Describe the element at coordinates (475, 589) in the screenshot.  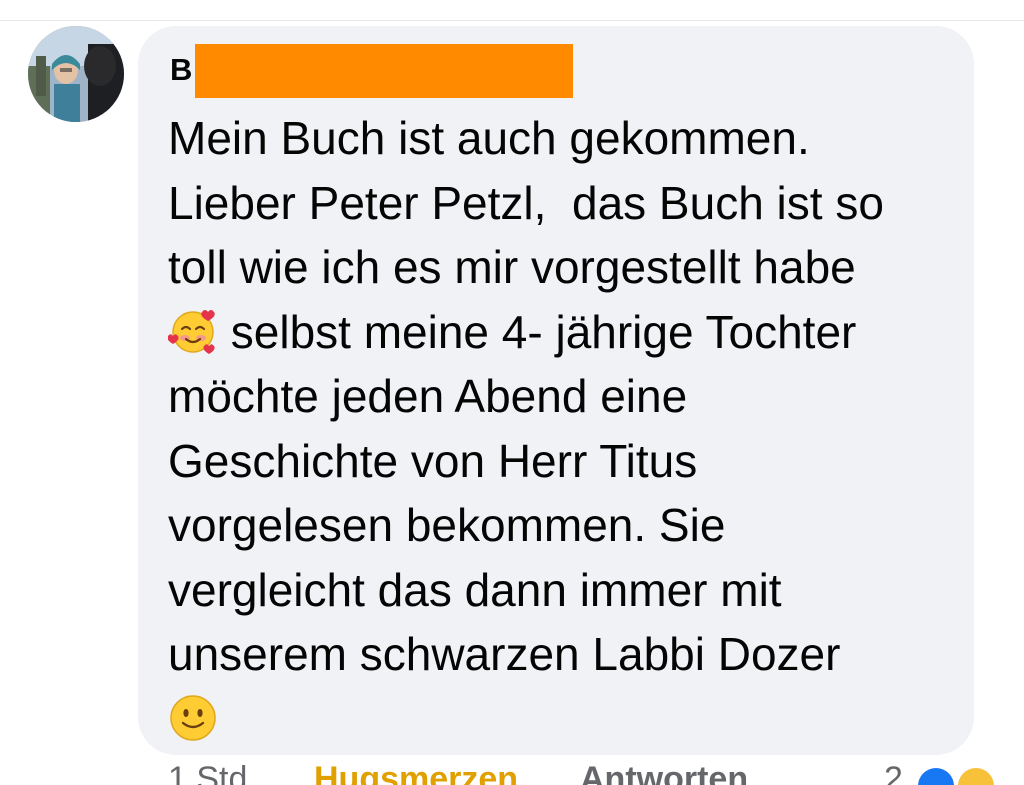
I see `comment-line: vergleicht das dann immer mit` at that location.